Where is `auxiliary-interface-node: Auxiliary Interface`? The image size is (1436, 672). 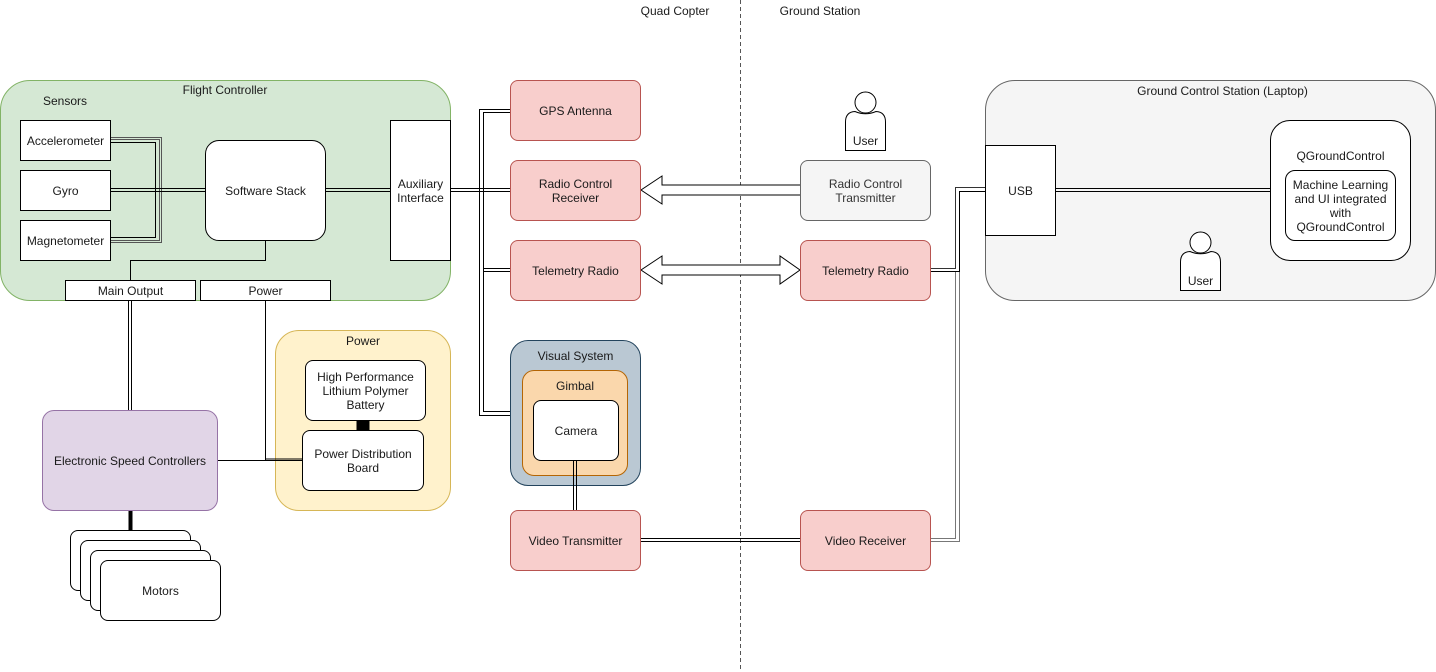
auxiliary-interface-node: Auxiliary Interface is located at coordinates (420, 190).